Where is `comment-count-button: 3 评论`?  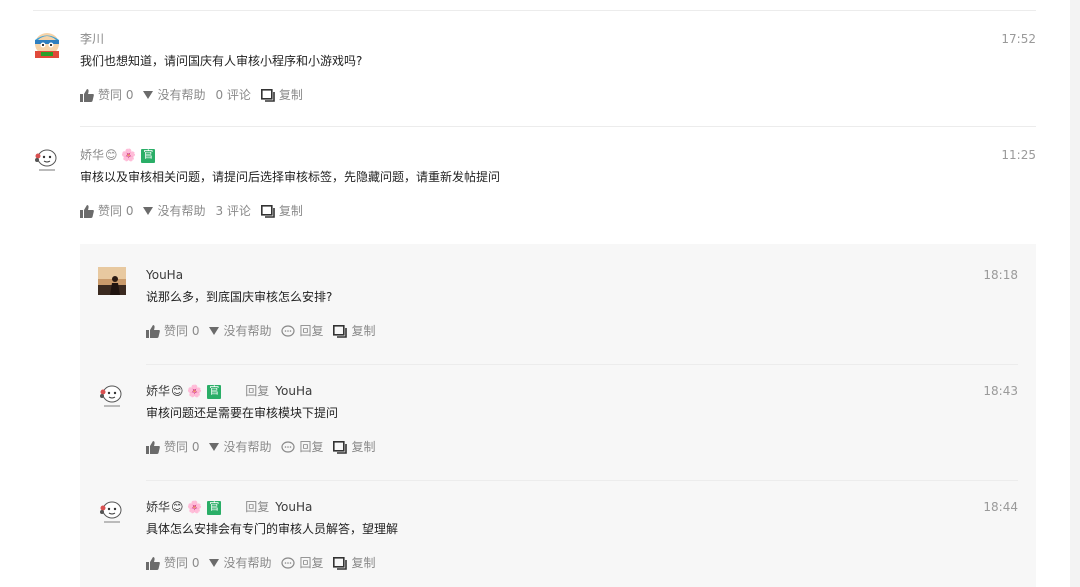 comment-count-button: 3 评论 is located at coordinates (232, 211).